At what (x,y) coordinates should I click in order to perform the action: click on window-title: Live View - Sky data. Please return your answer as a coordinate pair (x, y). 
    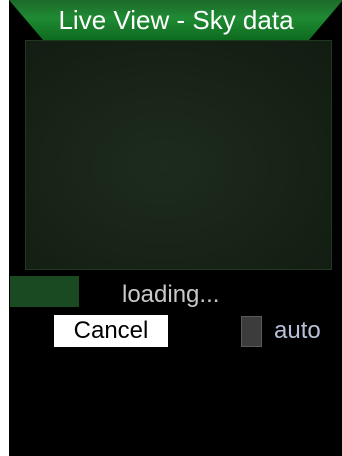
    Looking at the image, I should click on (176, 20).